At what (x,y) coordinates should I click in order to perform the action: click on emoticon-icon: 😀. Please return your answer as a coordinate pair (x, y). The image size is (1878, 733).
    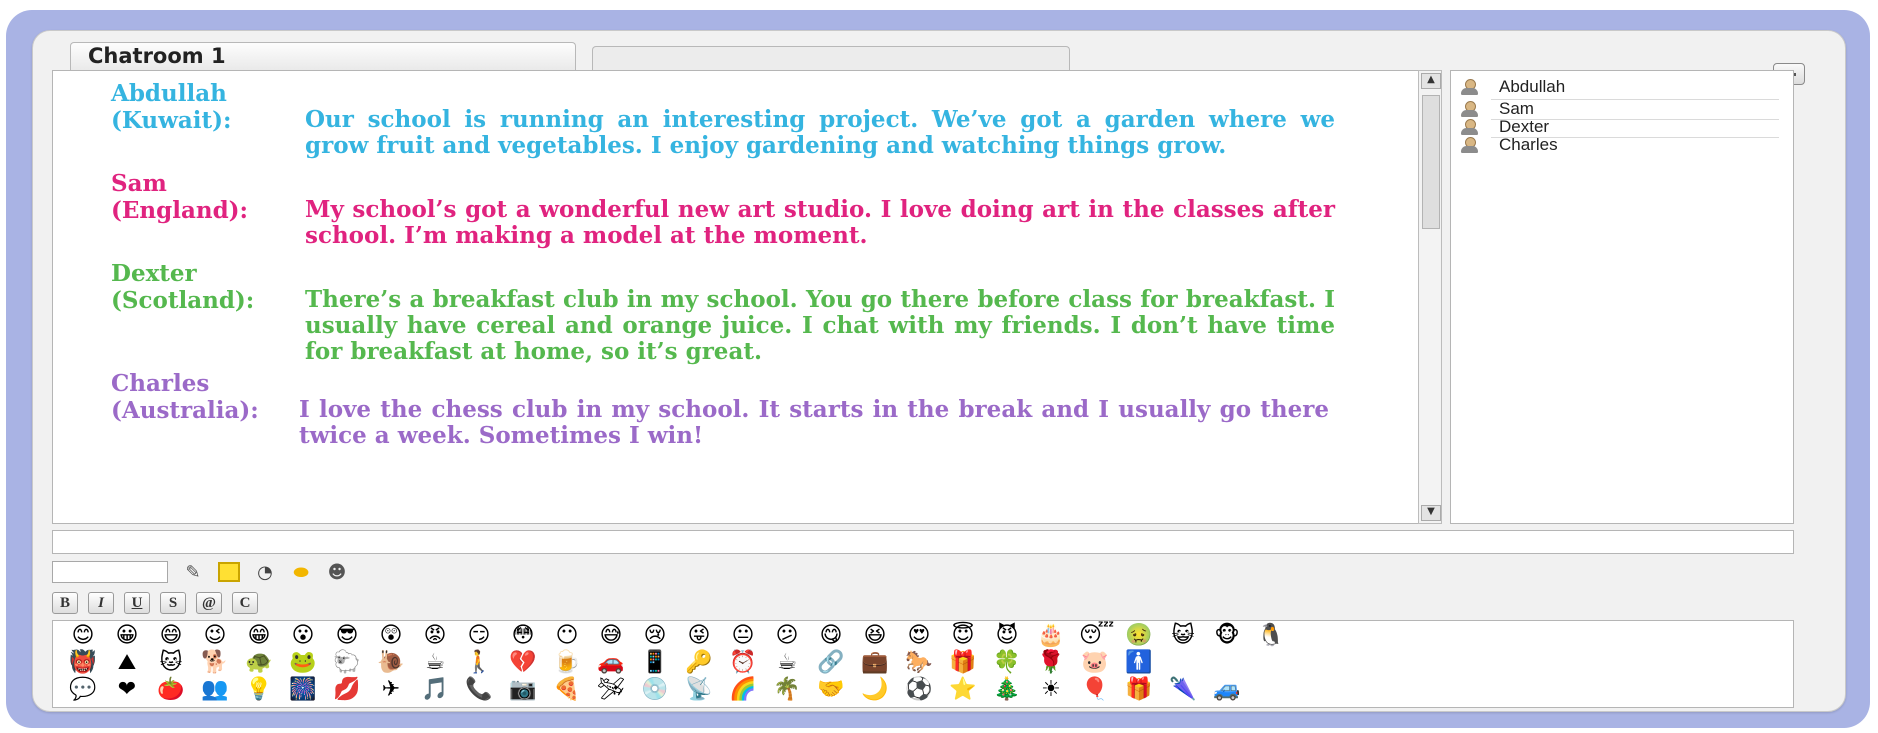
    Looking at the image, I should click on (127, 636).